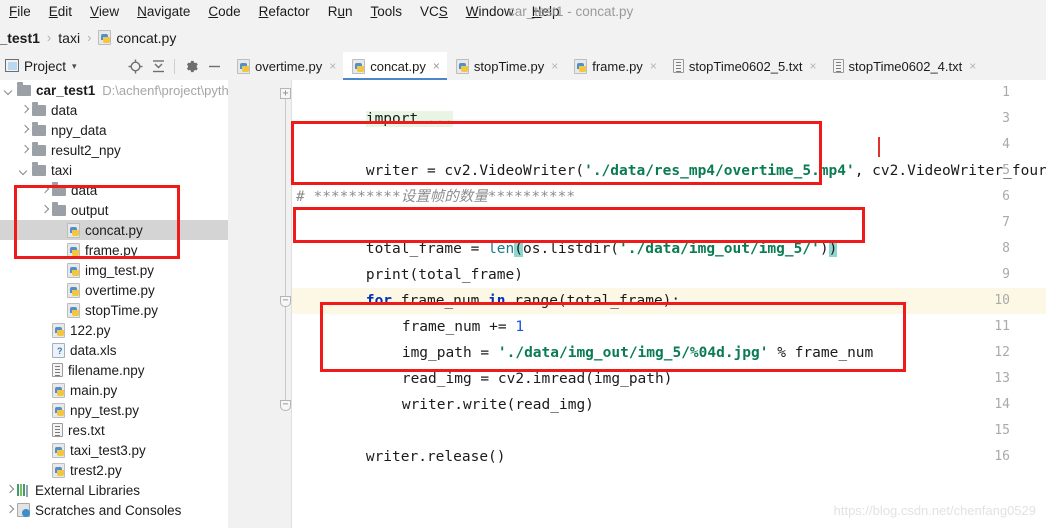 This screenshot has width=1046, height=528. I want to click on fold-collapse-marker-1: −, so click(285, 301).